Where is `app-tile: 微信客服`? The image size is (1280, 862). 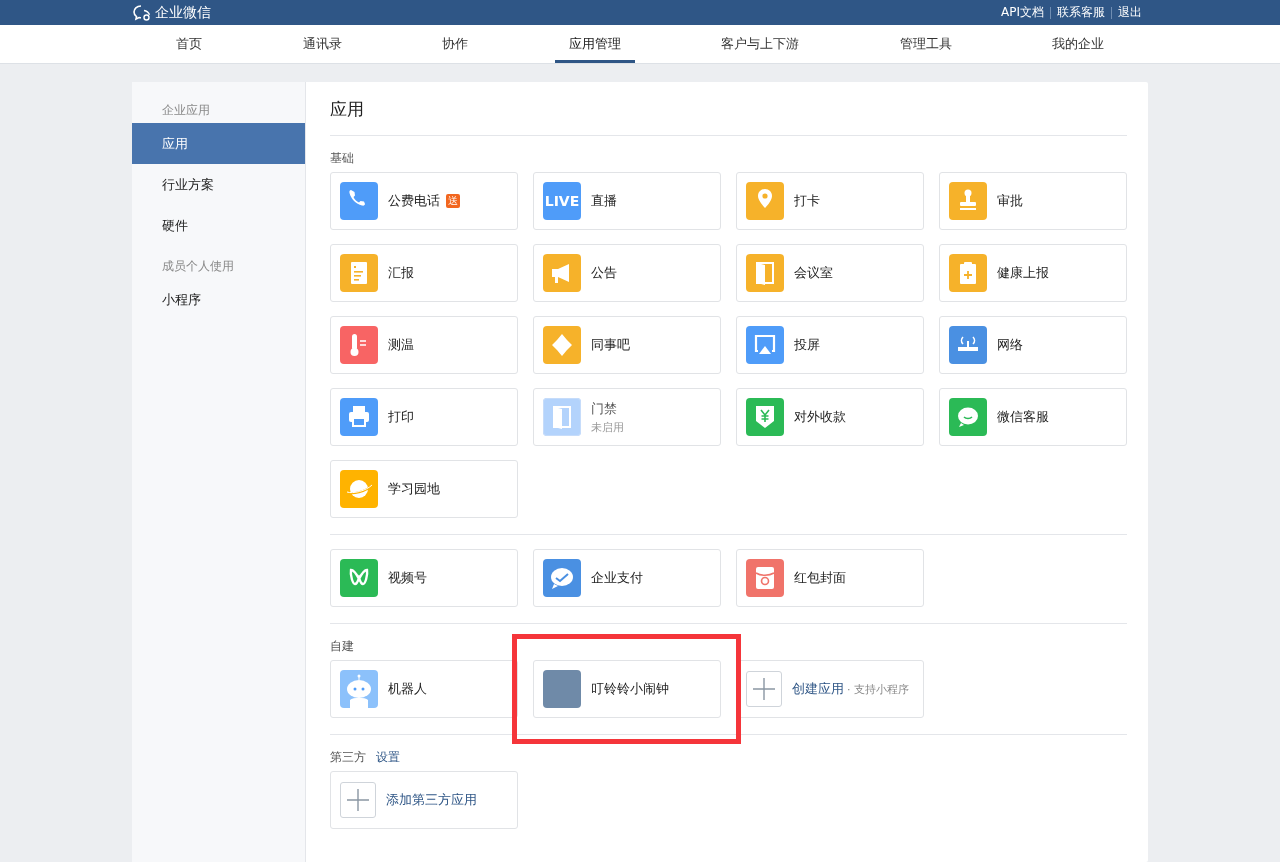
app-tile: 微信客服 is located at coordinates (1033, 417).